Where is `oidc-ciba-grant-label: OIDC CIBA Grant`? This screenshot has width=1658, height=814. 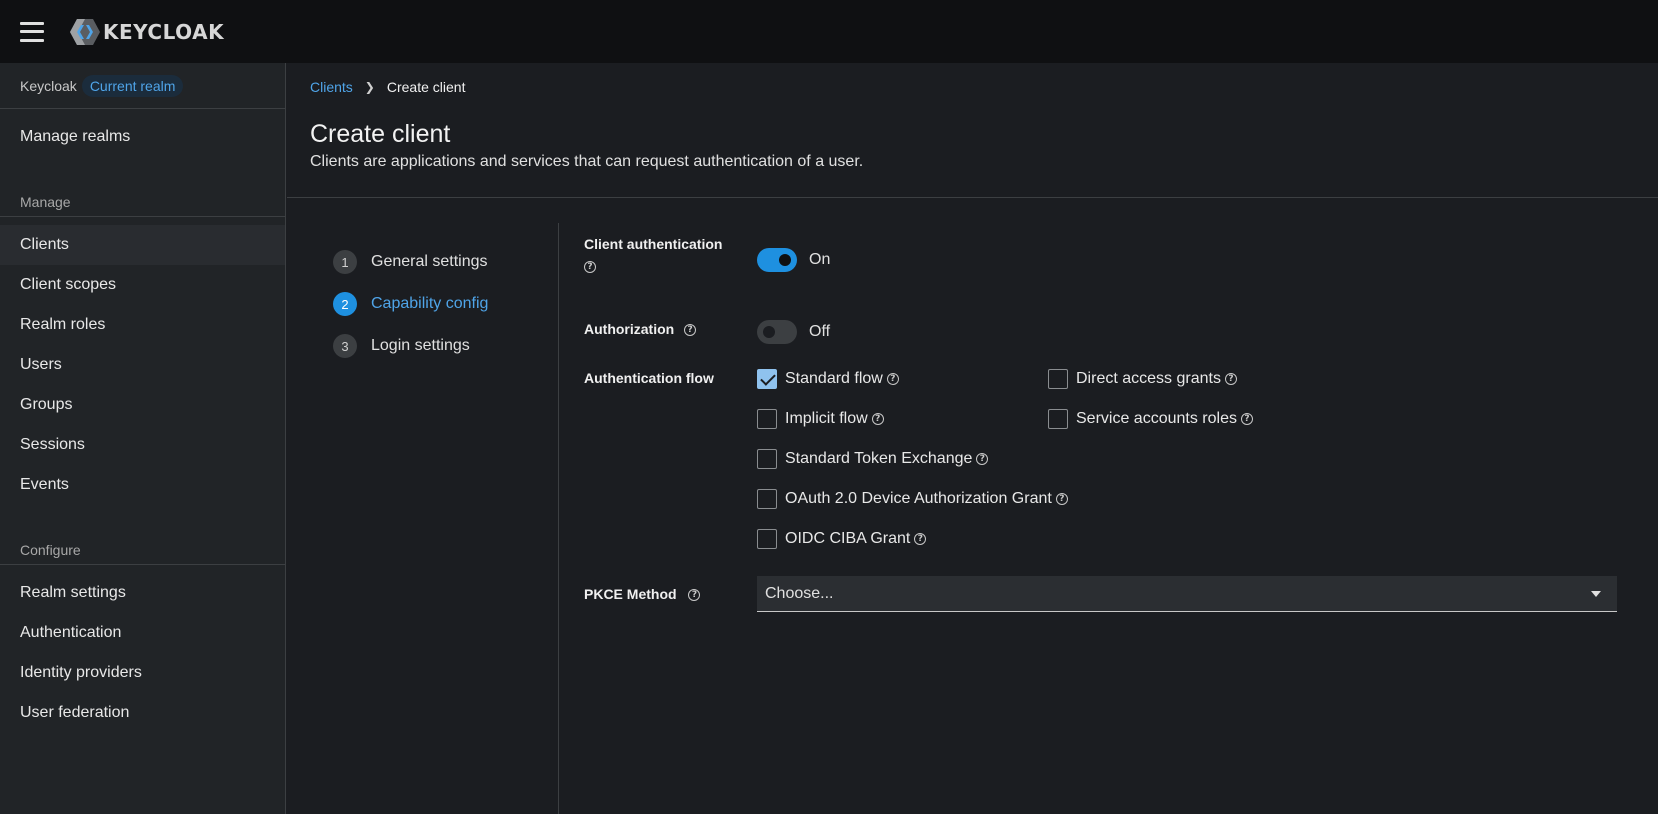 oidc-ciba-grant-label: OIDC CIBA Grant is located at coordinates (848, 538).